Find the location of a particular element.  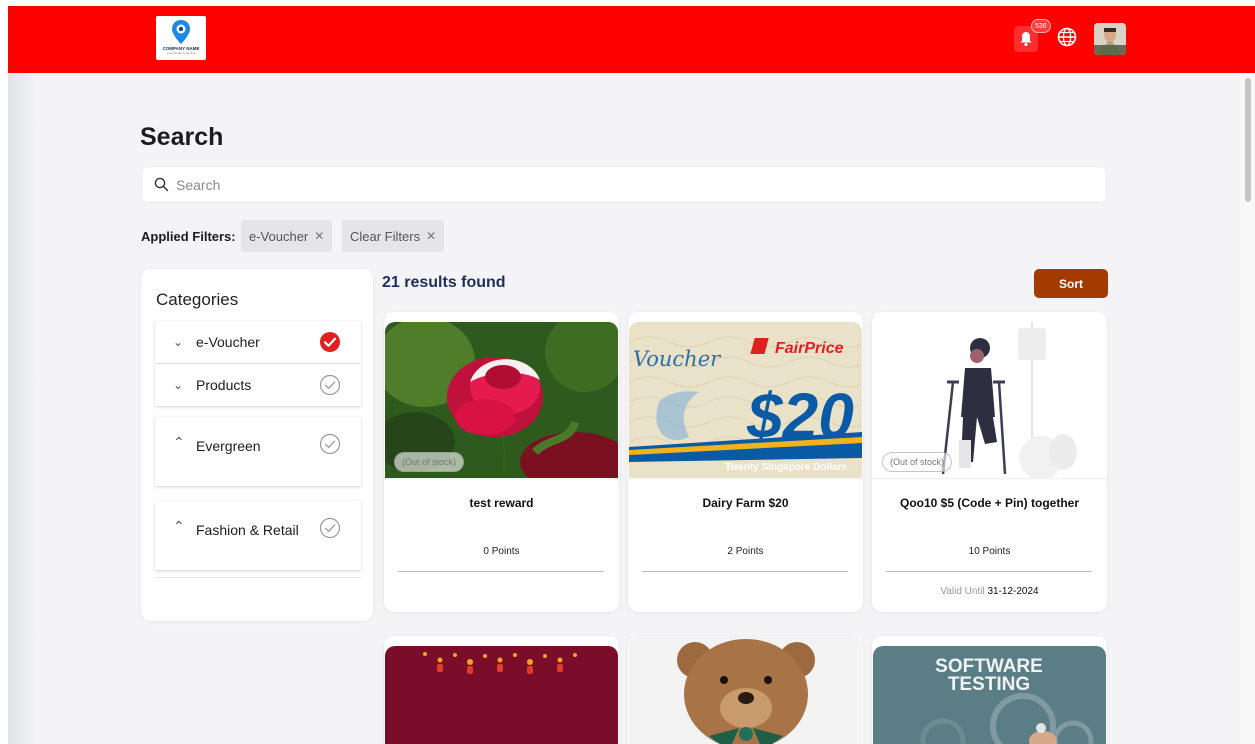

sort-button: Sort is located at coordinates (1071, 283).